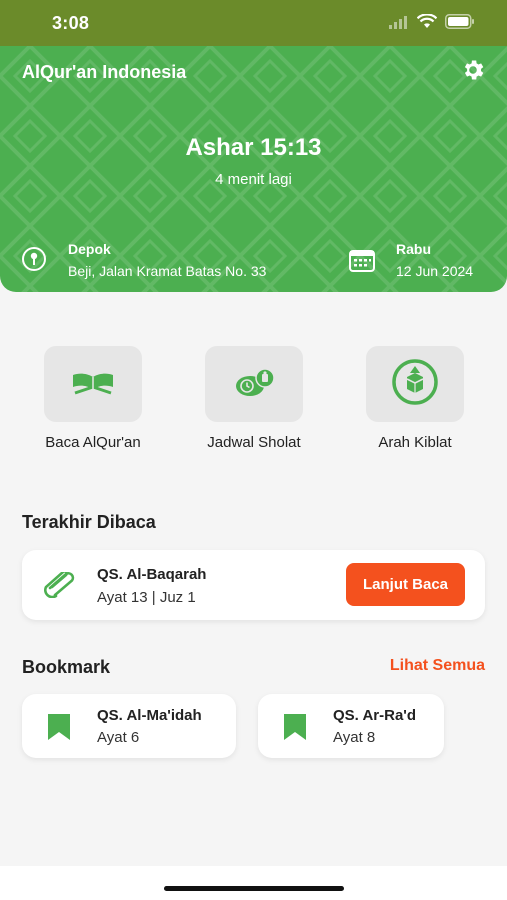  I want to click on prayer-schedule-icon, so click(254, 384).